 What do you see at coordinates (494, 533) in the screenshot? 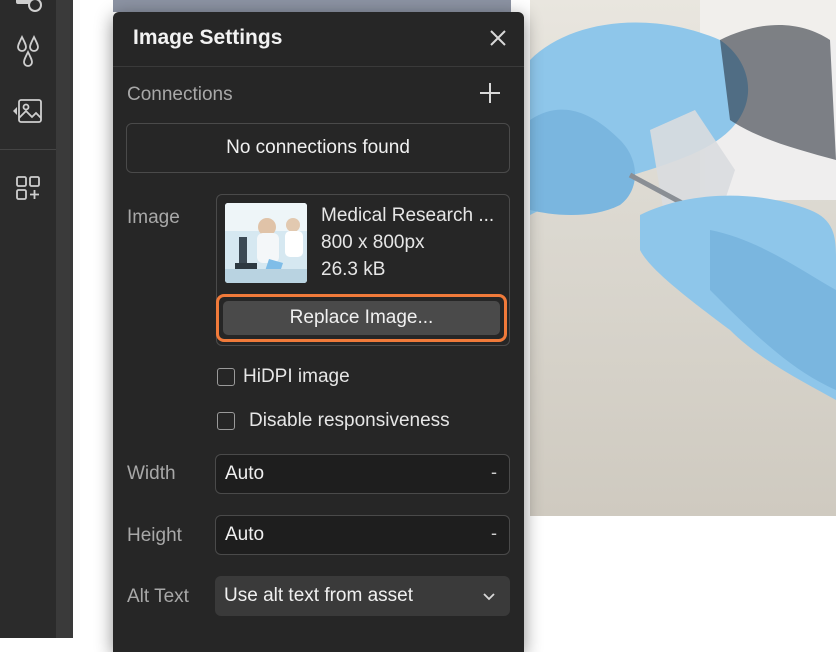
I see `height-unit: -` at bounding box center [494, 533].